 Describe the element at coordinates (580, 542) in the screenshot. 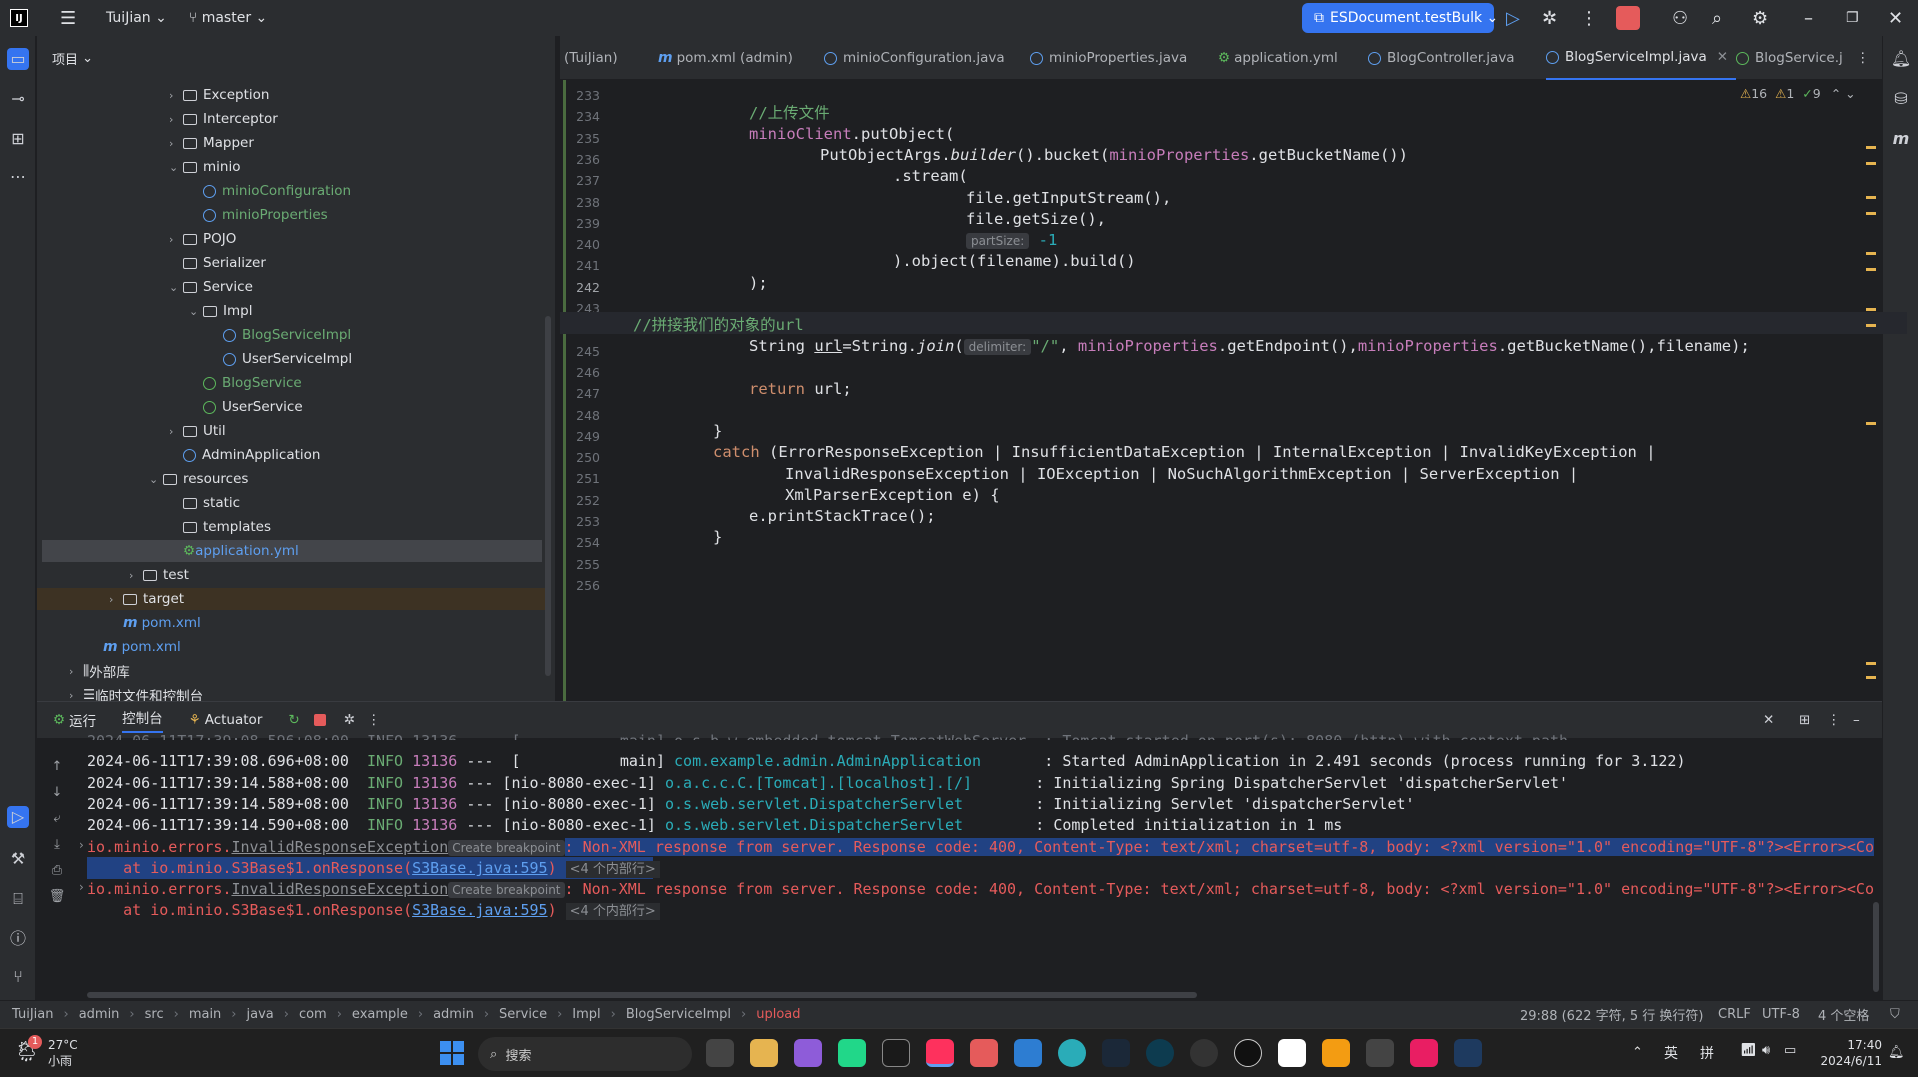

I see `line-number: 254` at that location.